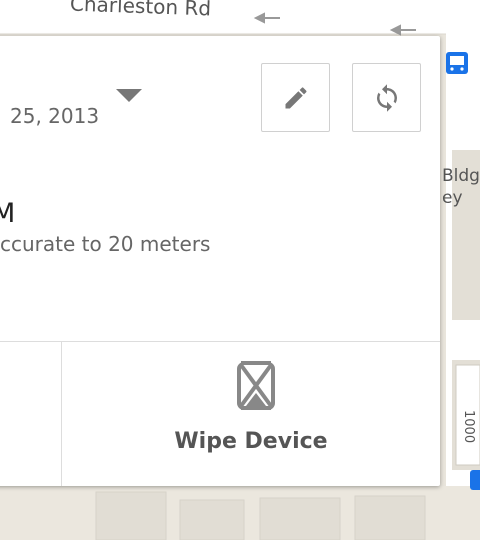 The width and height of the screenshot is (480, 540). I want to click on building-label: Bldg, so click(461, 176).